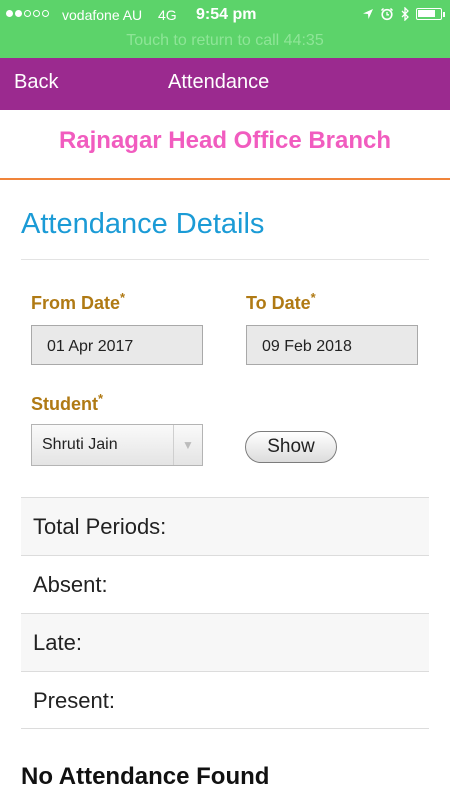  Describe the element at coordinates (225, 259) in the screenshot. I see `section-divider` at that location.